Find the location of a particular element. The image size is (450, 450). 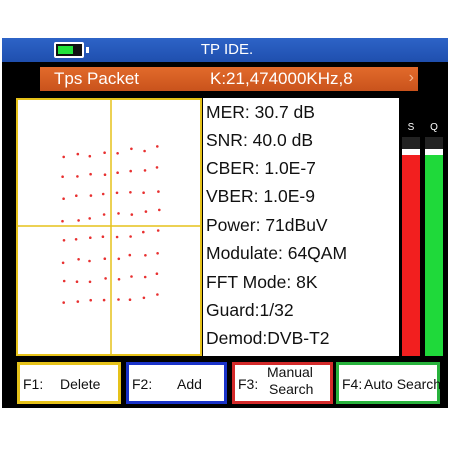

demodulation-value: Demod:DVB-T2 is located at coordinates (268, 338).